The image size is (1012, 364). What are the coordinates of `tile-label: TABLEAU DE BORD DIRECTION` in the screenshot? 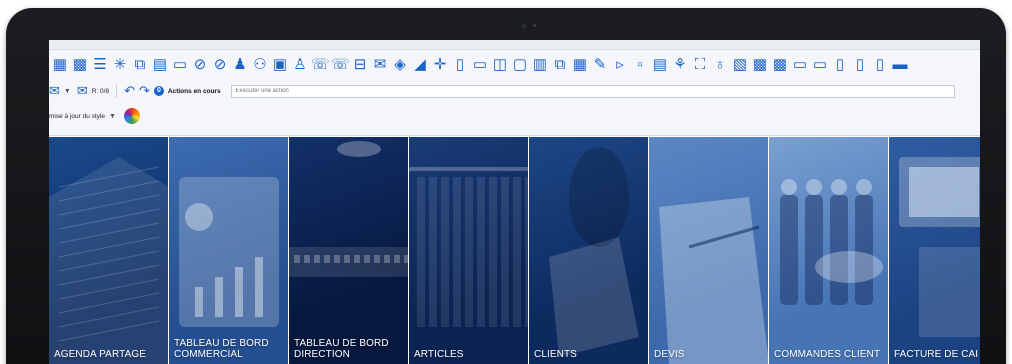 It's located at (341, 349).